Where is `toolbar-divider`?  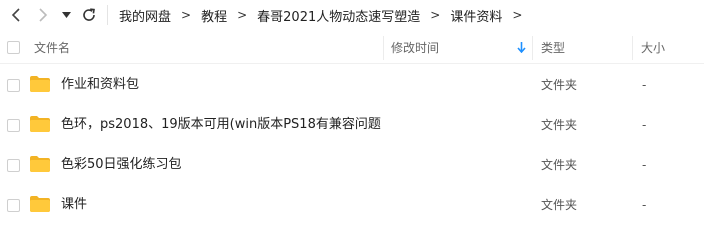
toolbar-divider is located at coordinates (107, 15).